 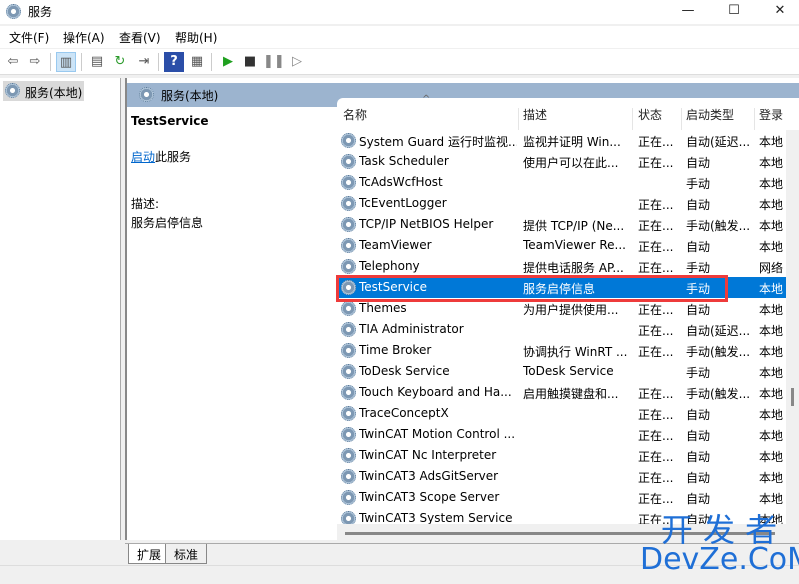 I want to click on export-list-icon: ⇥, so click(x=144, y=62).